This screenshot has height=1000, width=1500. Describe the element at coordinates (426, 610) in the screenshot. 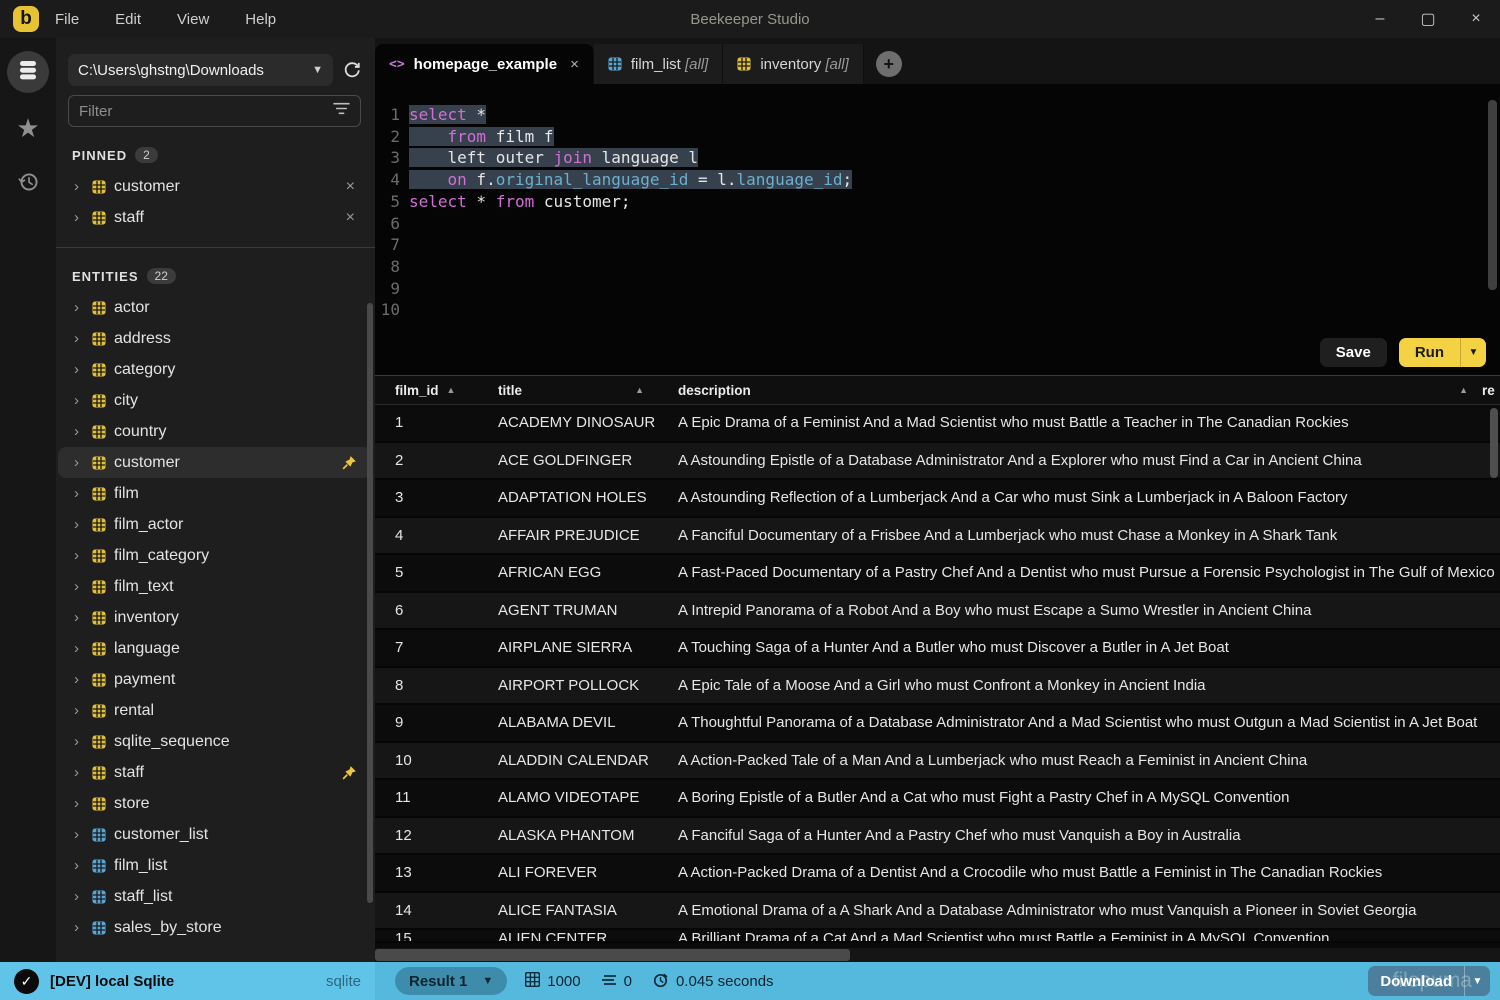

I see `cell-film-id: 6` at that location.